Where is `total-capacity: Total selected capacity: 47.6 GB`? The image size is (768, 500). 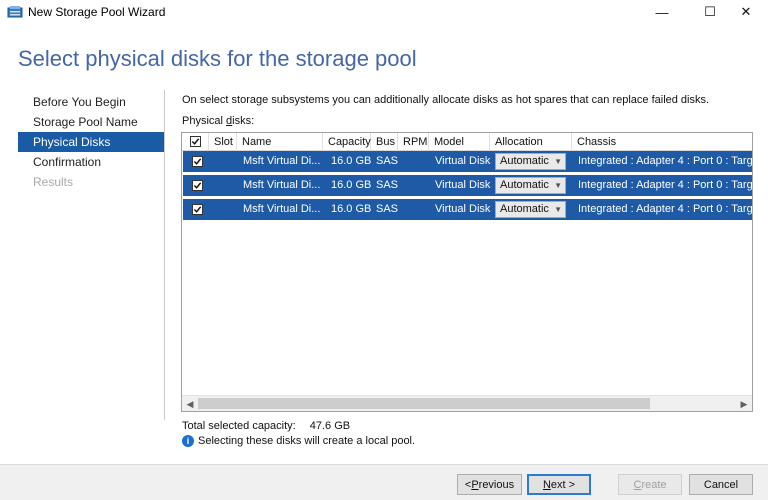
total-capacity: Total selected capacity: 47.6 GB is located at coordinates (266, 426).